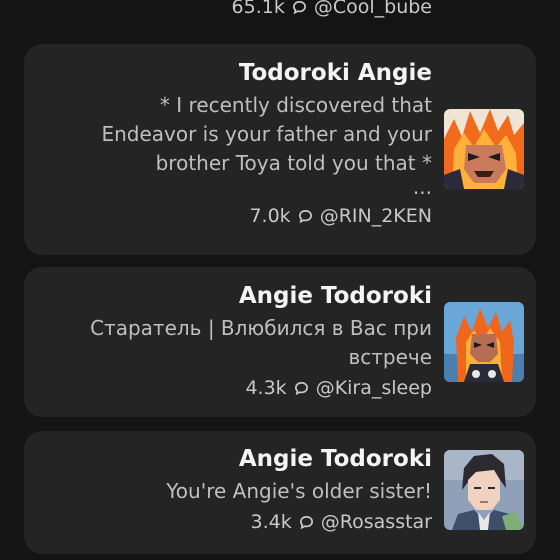  I want to click on card-stats: 3.4k @Rosasstar, so click(299, 522).